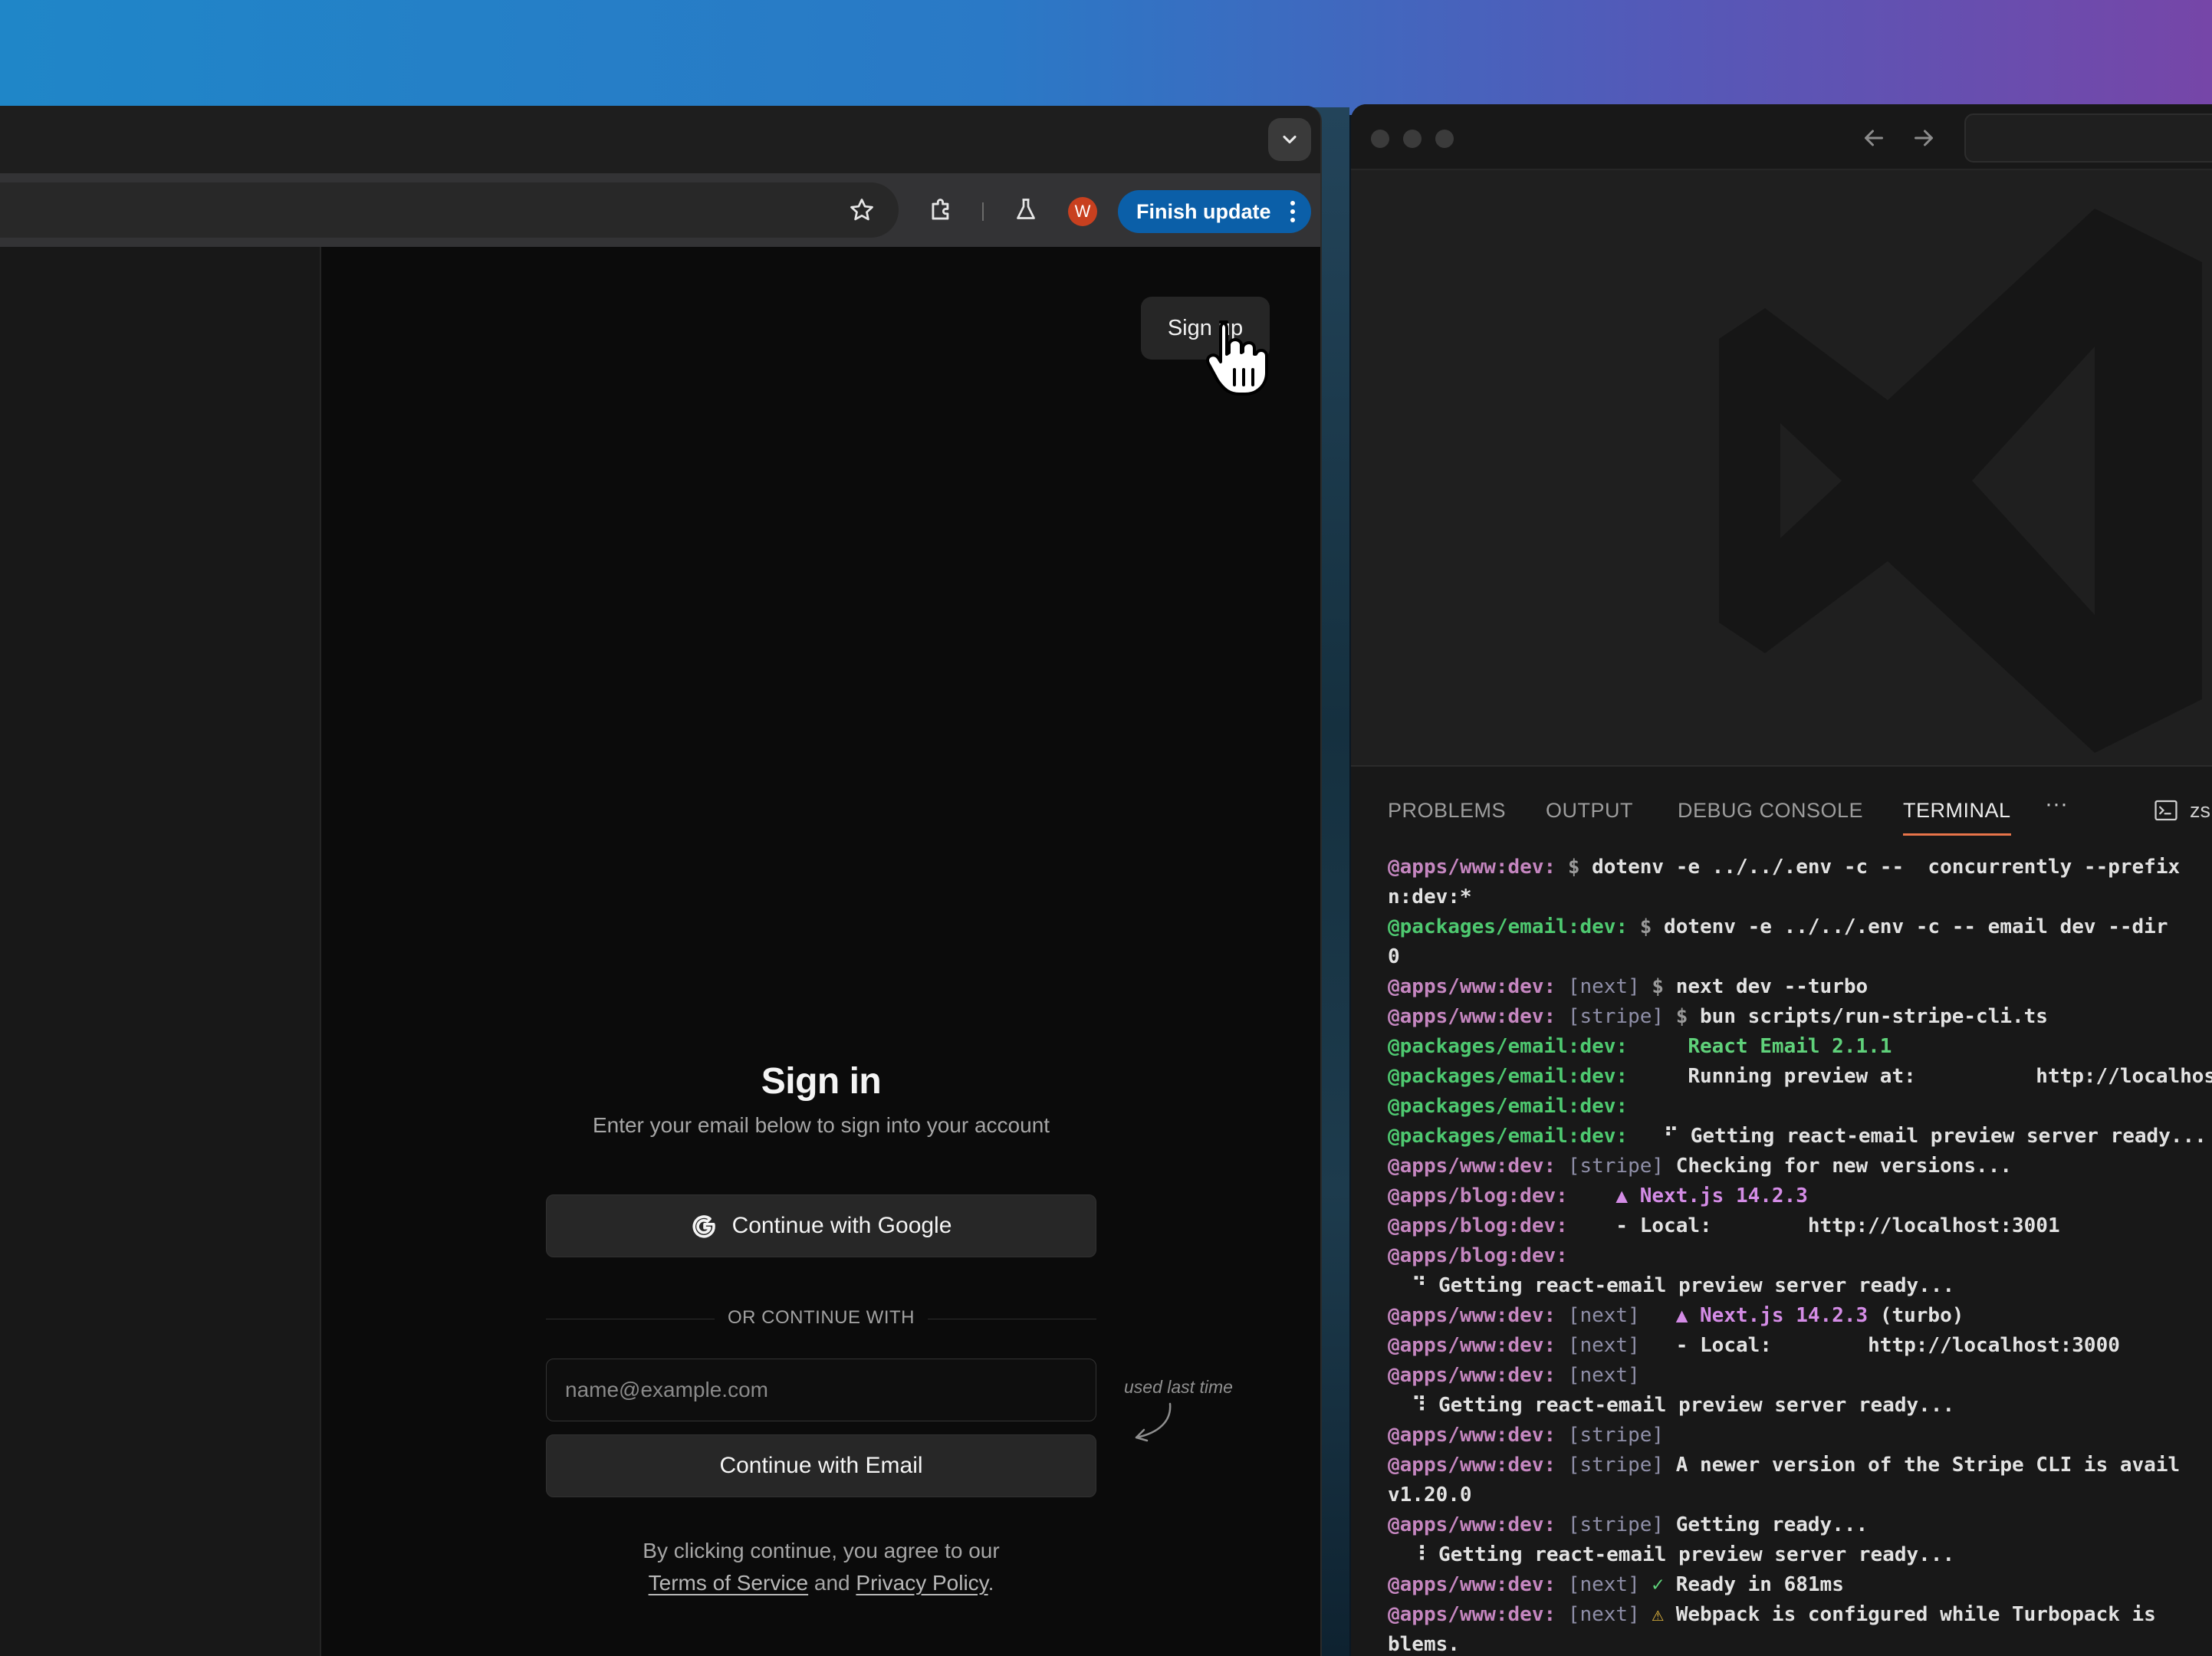  What do you see at coordinates (1412, 139) in the screenshot?
I see `window-minimize-button` at bounding box center [1412, 139].